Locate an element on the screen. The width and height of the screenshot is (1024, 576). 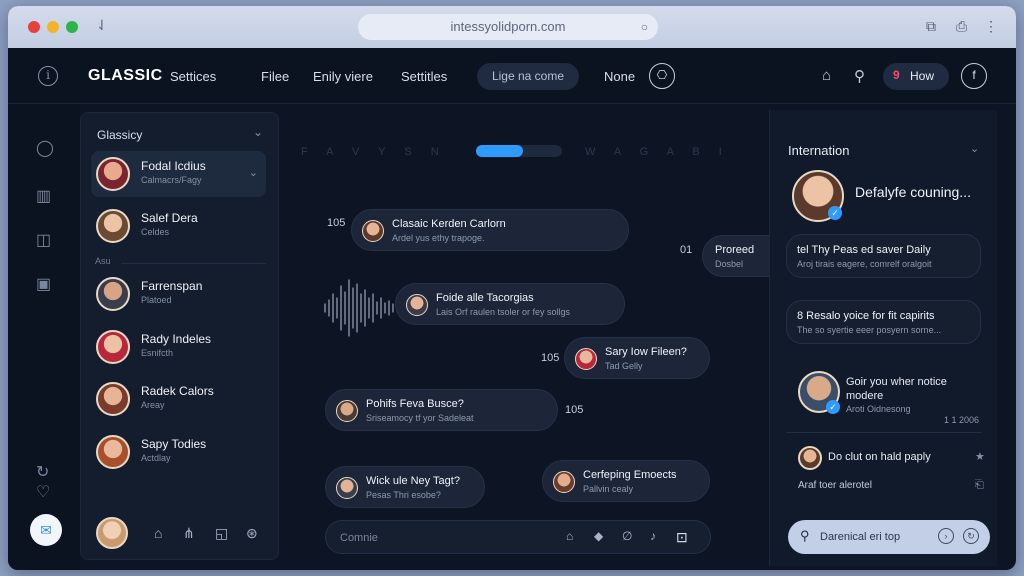
star-icon: ★ is located at coordinates (980, 456).